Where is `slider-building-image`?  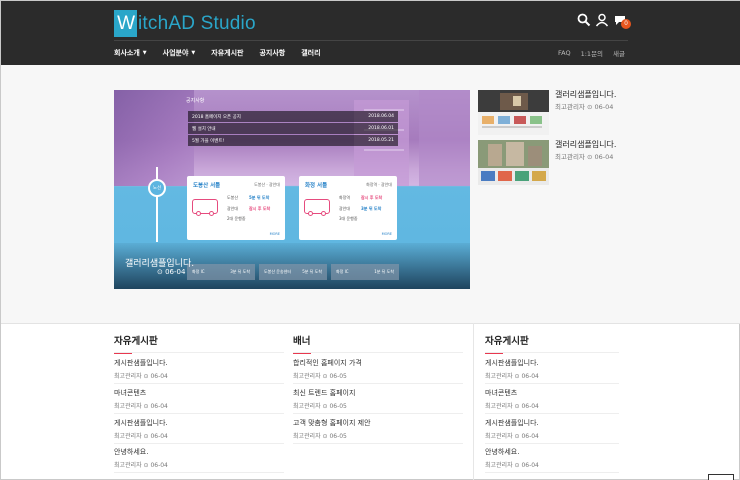 slider-building-image is located at coordinates (154, 138).